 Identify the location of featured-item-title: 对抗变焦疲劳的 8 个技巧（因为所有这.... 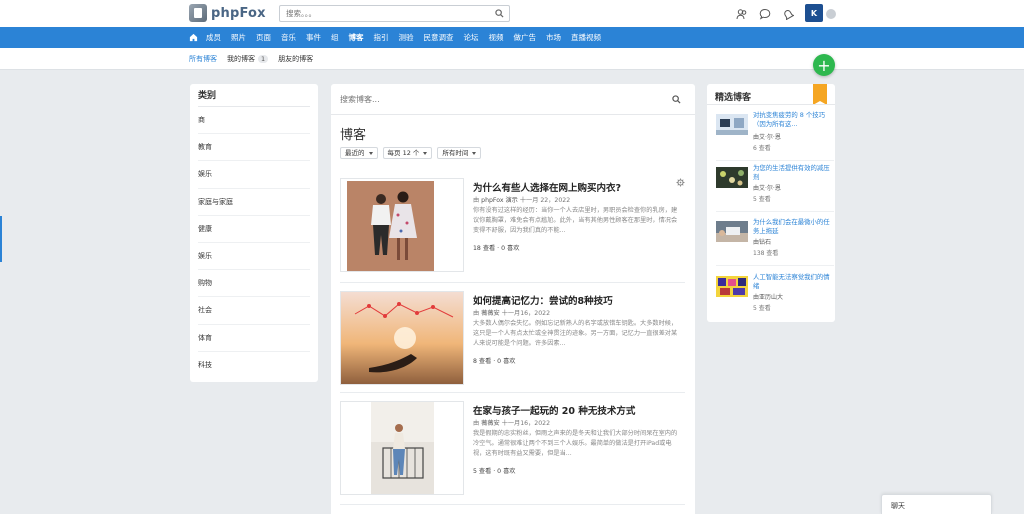
(793, 120).